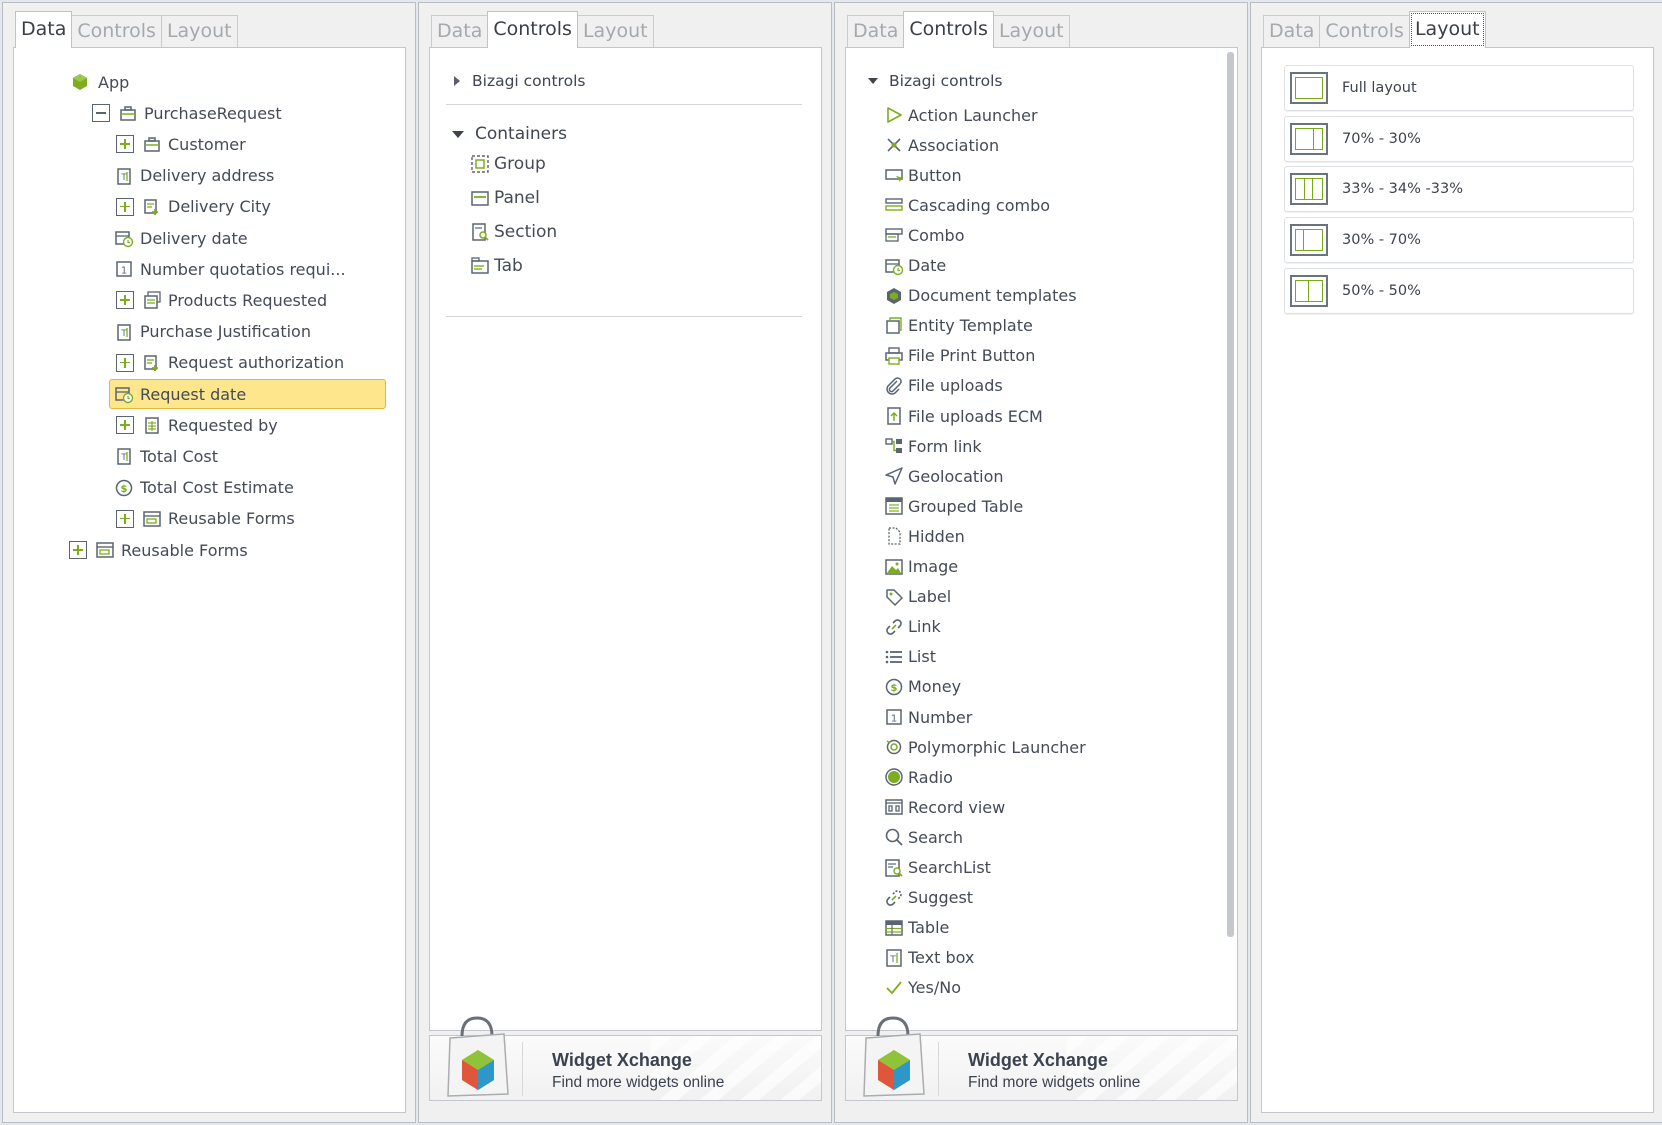 The height and width of the screenshot is (1125, 1662). What do you see at coordinates (520, 164) in the screenshot?
I see `control-label: Group` at bounding box center [520, 164].